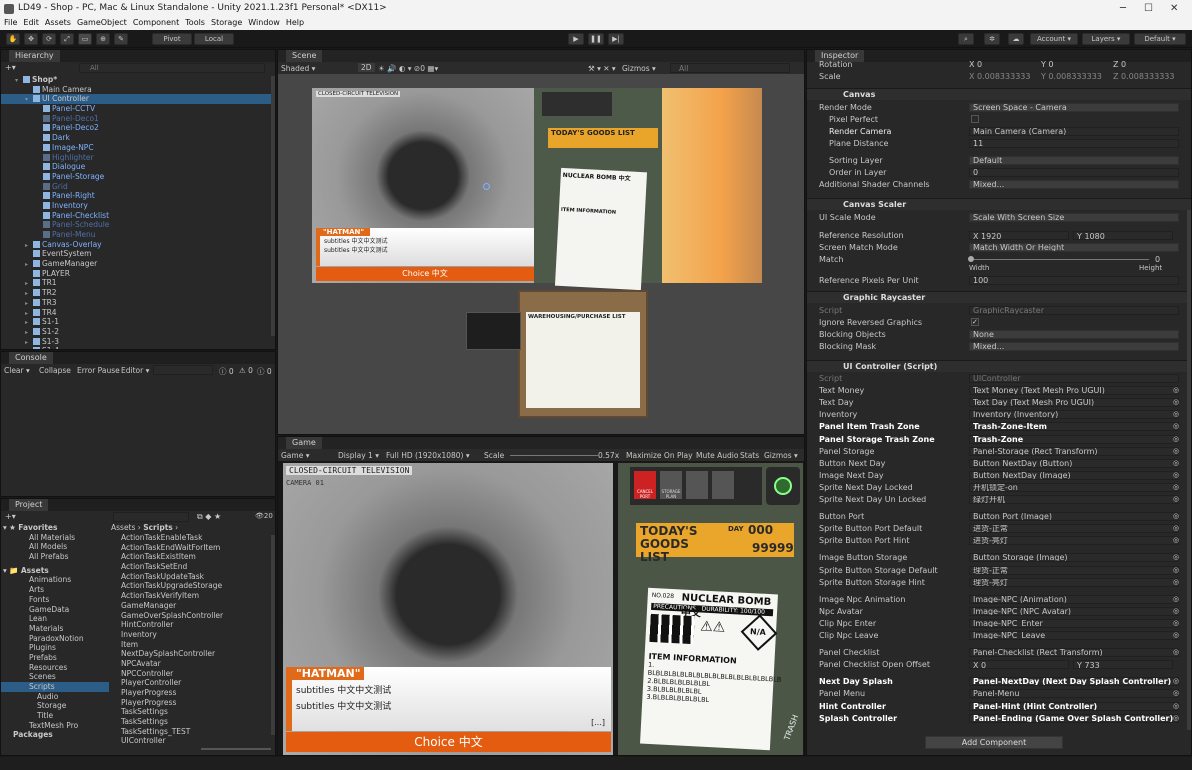  I want to click on folder-packages: Packages, so click(55, 735).